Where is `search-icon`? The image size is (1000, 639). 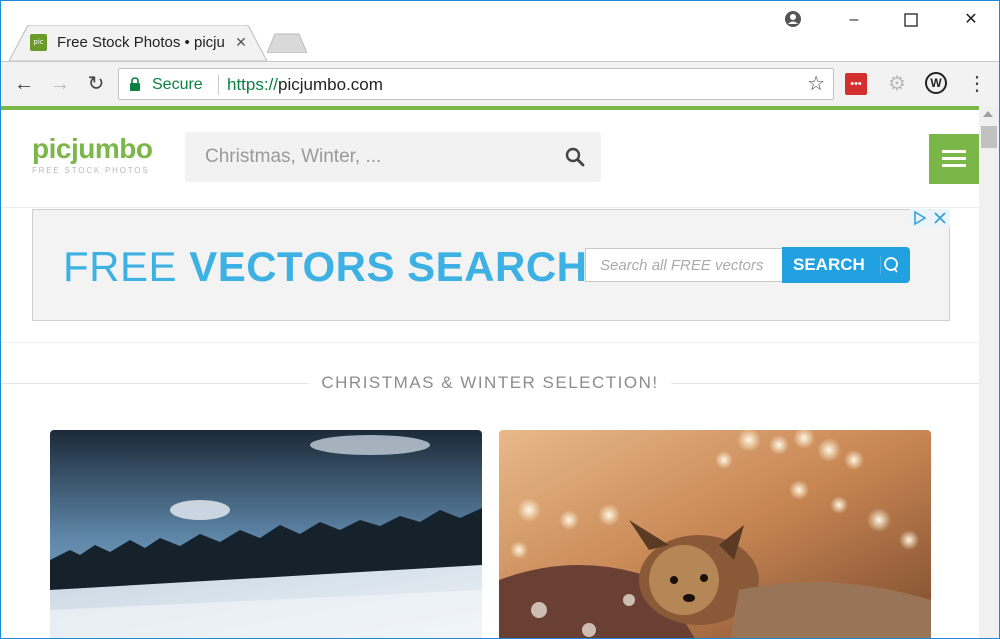
search-icon is located at coordinates (575, 157).